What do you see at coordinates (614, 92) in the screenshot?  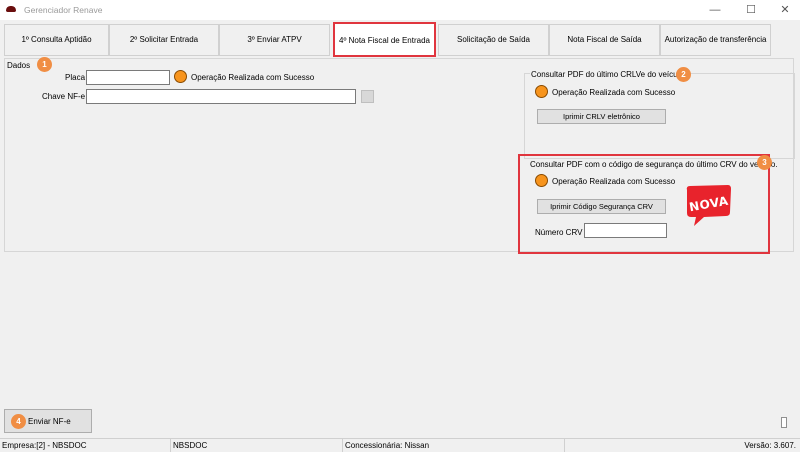 I see `crlv-status-text: Operação Realizada com Sucesso` at bounding box center [614, 92].